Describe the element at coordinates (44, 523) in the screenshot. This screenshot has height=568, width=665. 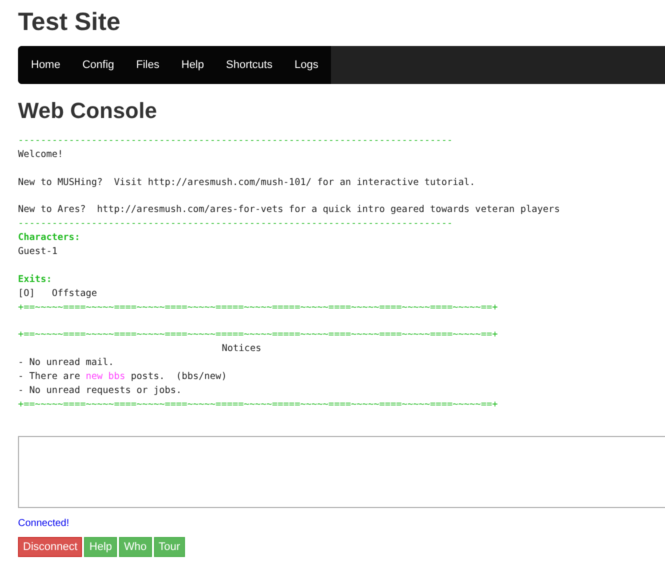
I see `connection-status: Connected!` at that location.